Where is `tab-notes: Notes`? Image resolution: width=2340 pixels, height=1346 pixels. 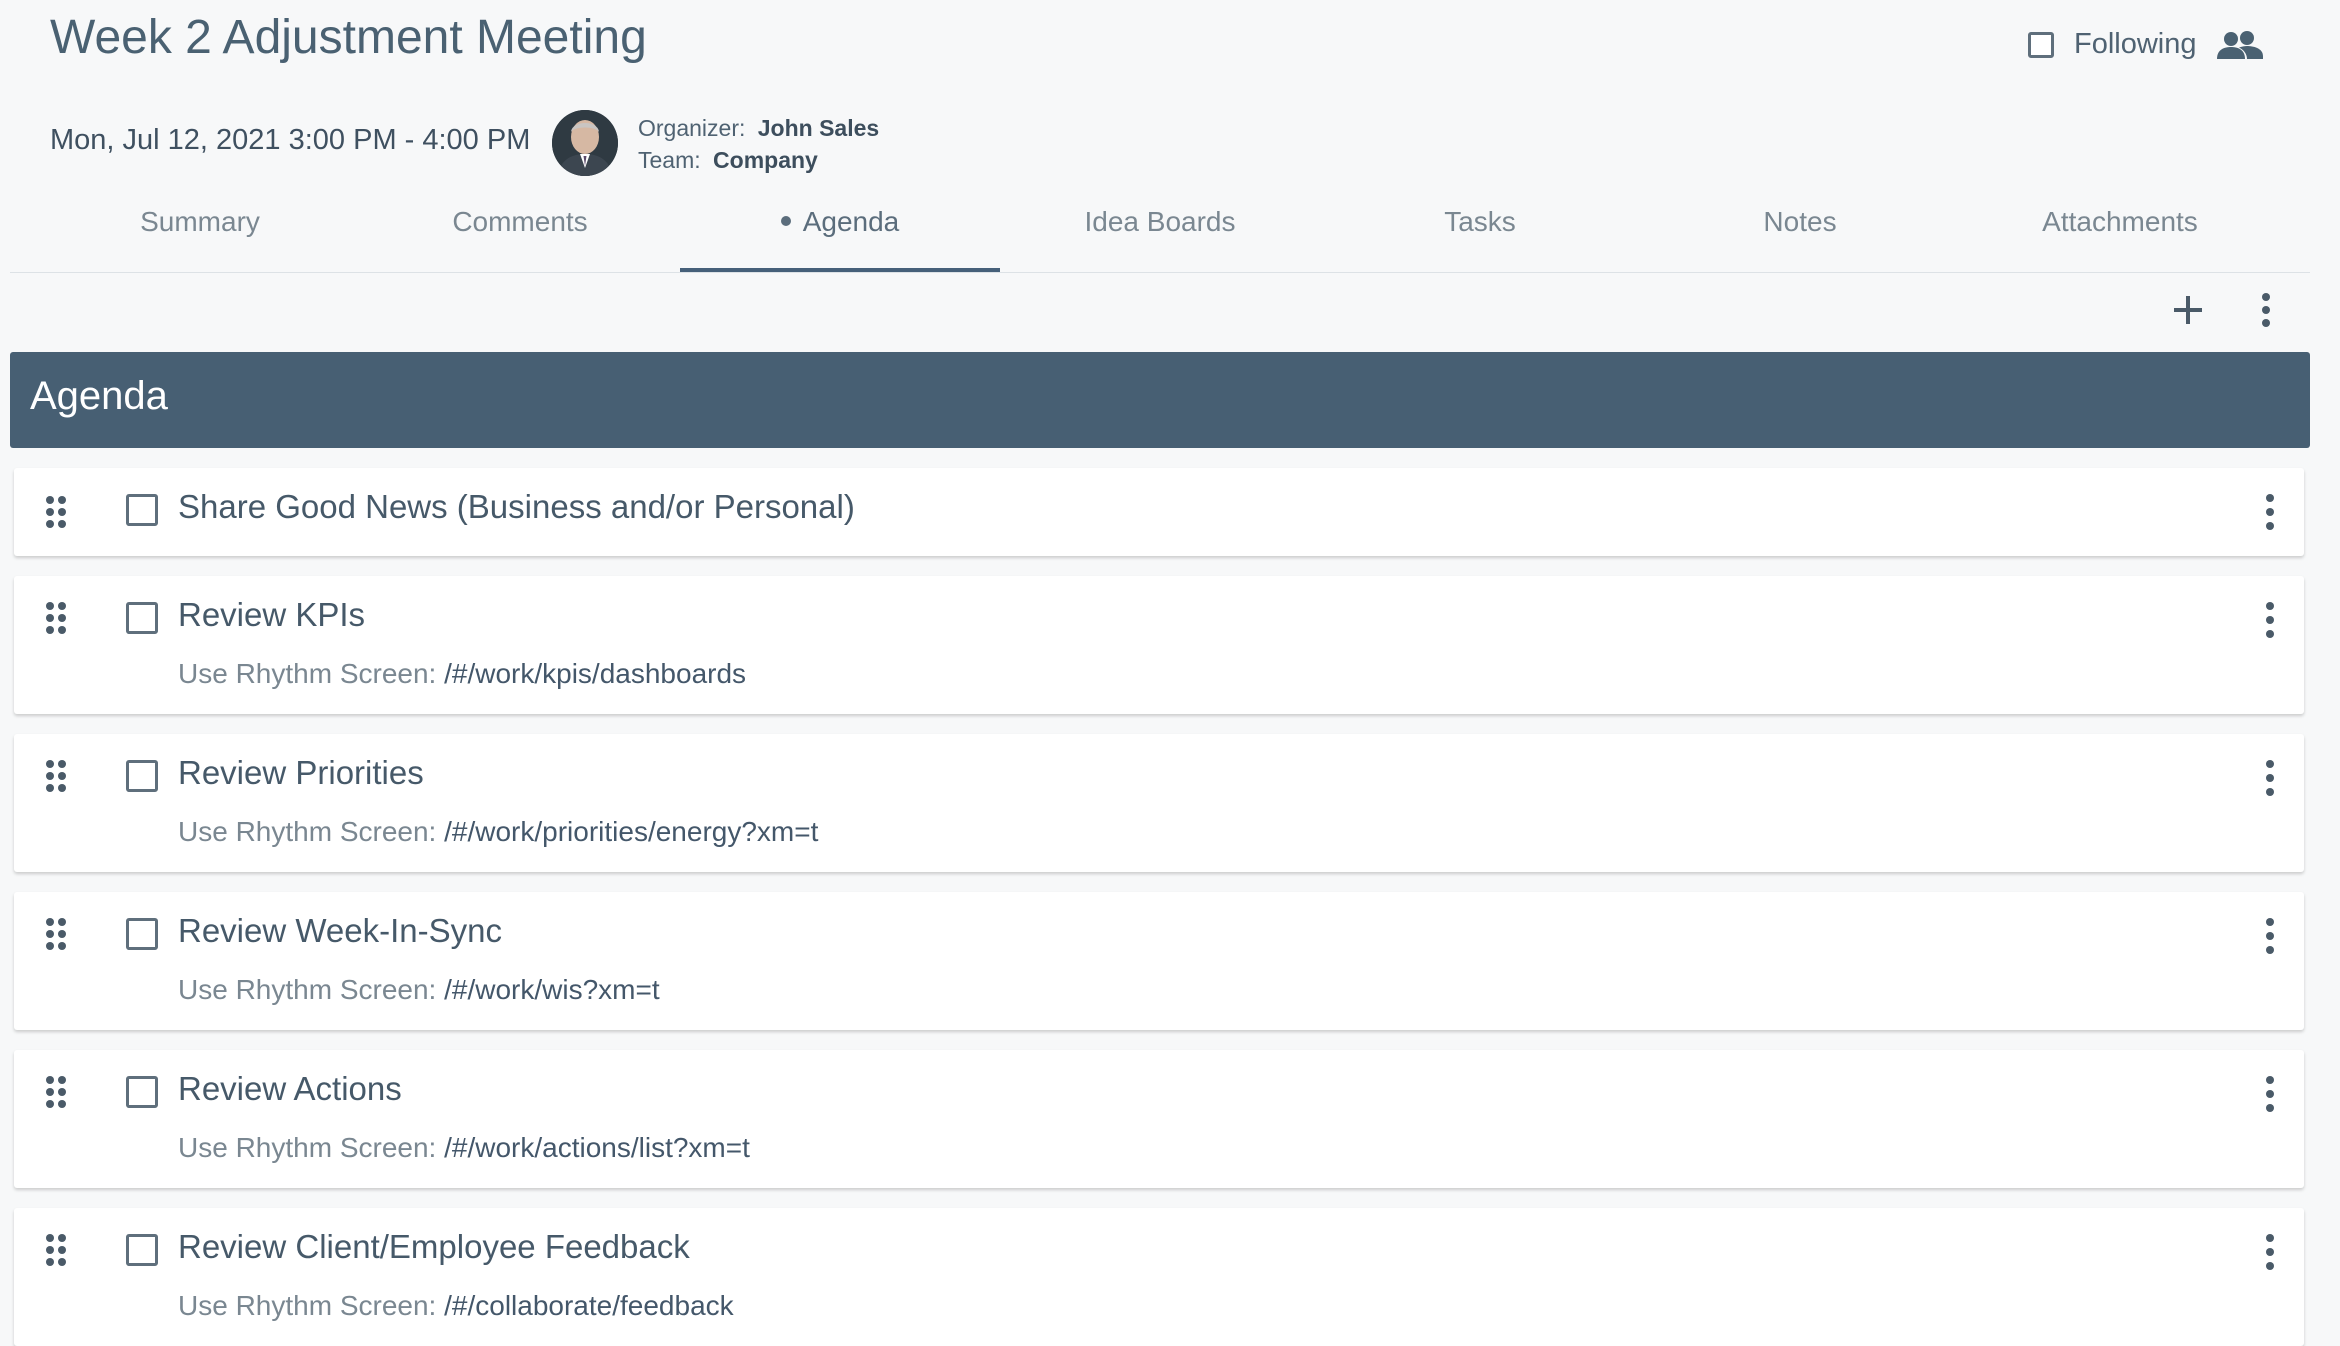
tab-notes: Notes is located at coordinates (1800, 233).